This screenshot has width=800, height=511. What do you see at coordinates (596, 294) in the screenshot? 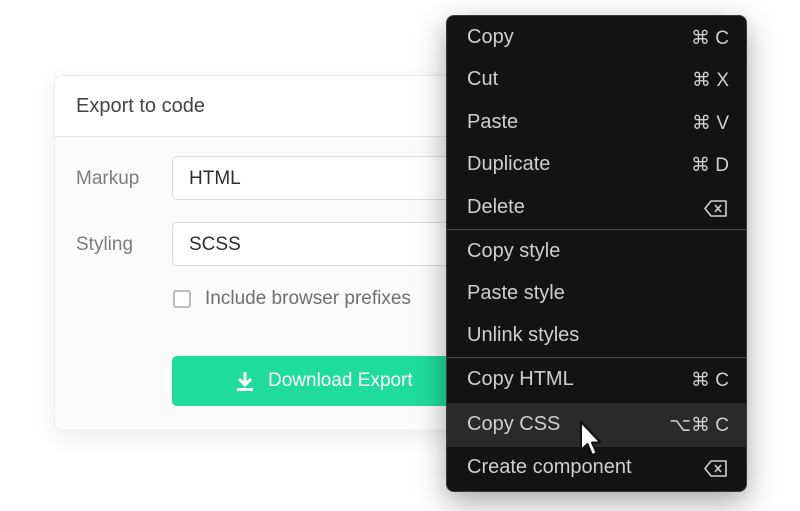
I see `menu-item-paste-style: Paste style` at bounding box center [596, 294].